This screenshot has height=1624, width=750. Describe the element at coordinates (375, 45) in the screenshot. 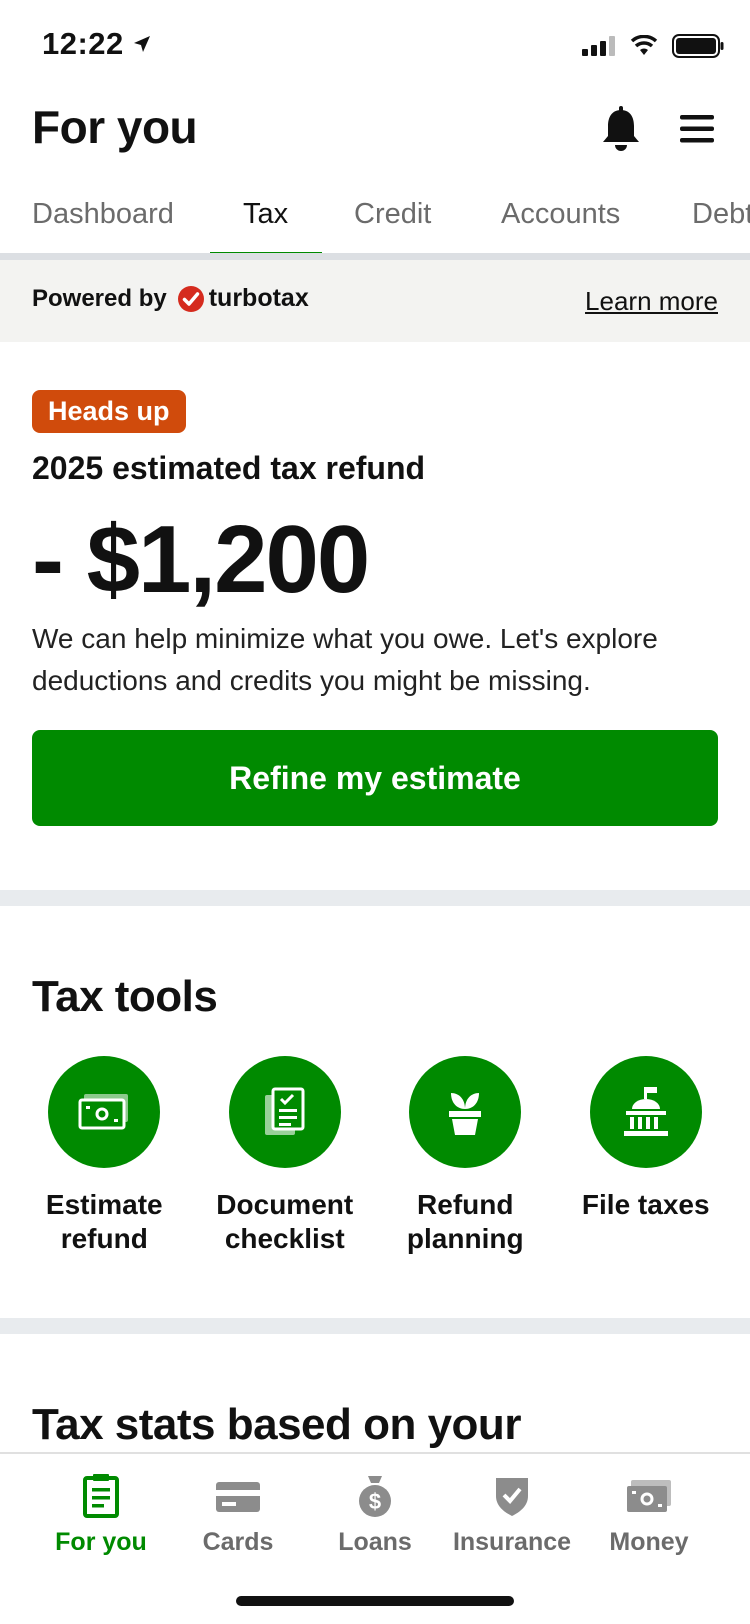

I see `status-bar: 12:22` at that location.